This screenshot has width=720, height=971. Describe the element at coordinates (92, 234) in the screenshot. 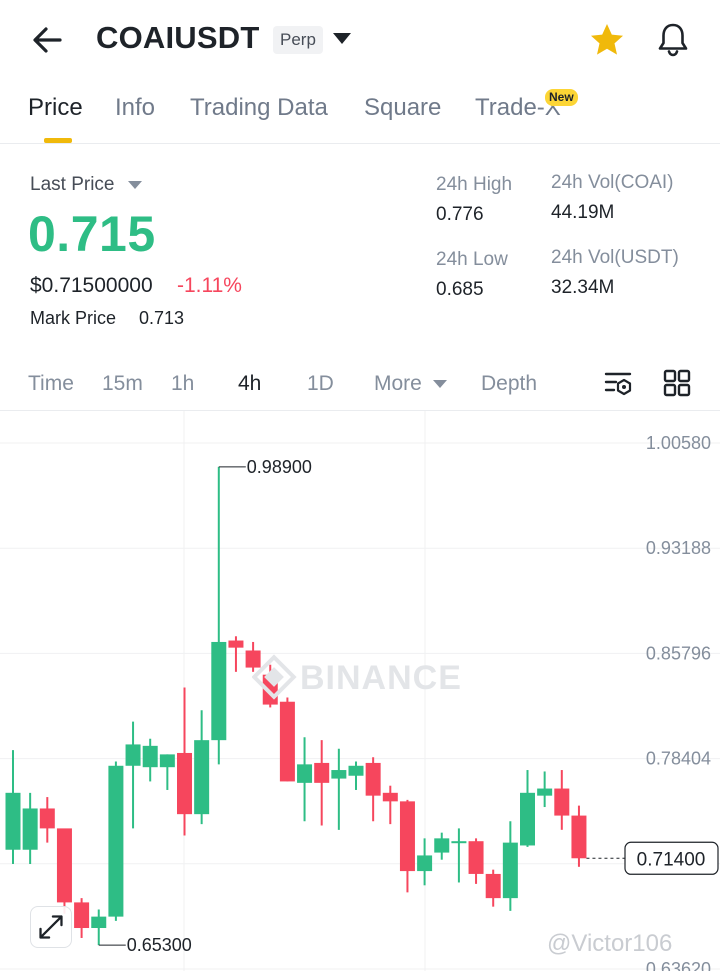

I see `last-price: 0.715` at that location.